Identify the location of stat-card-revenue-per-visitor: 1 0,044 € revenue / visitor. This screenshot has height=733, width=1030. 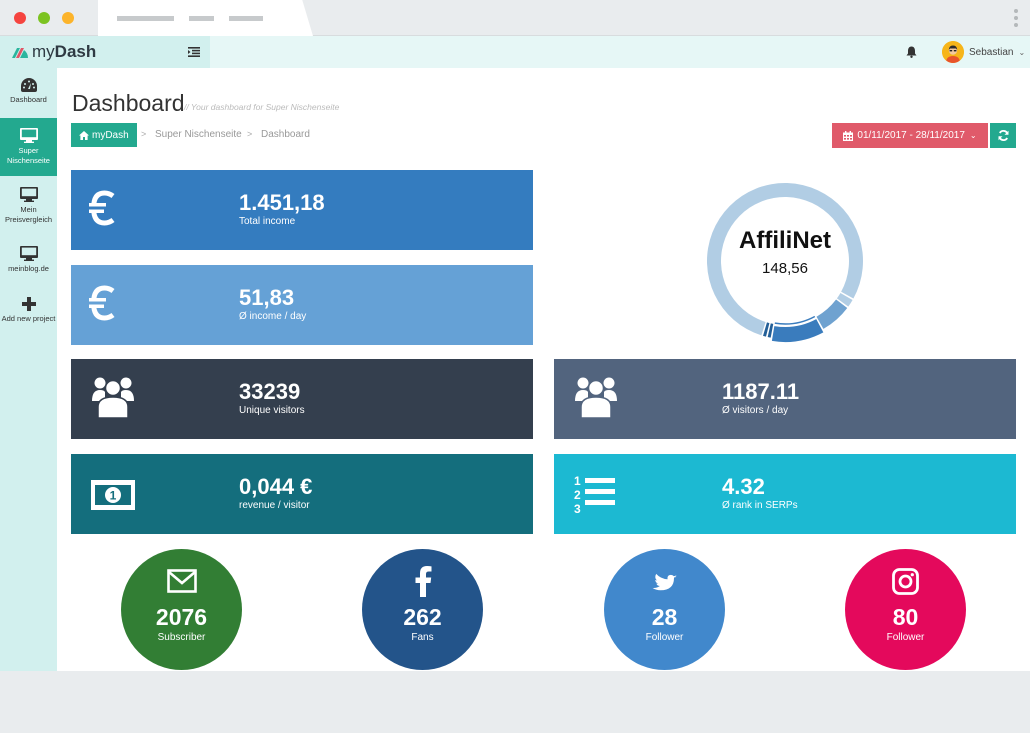
(302, 494).